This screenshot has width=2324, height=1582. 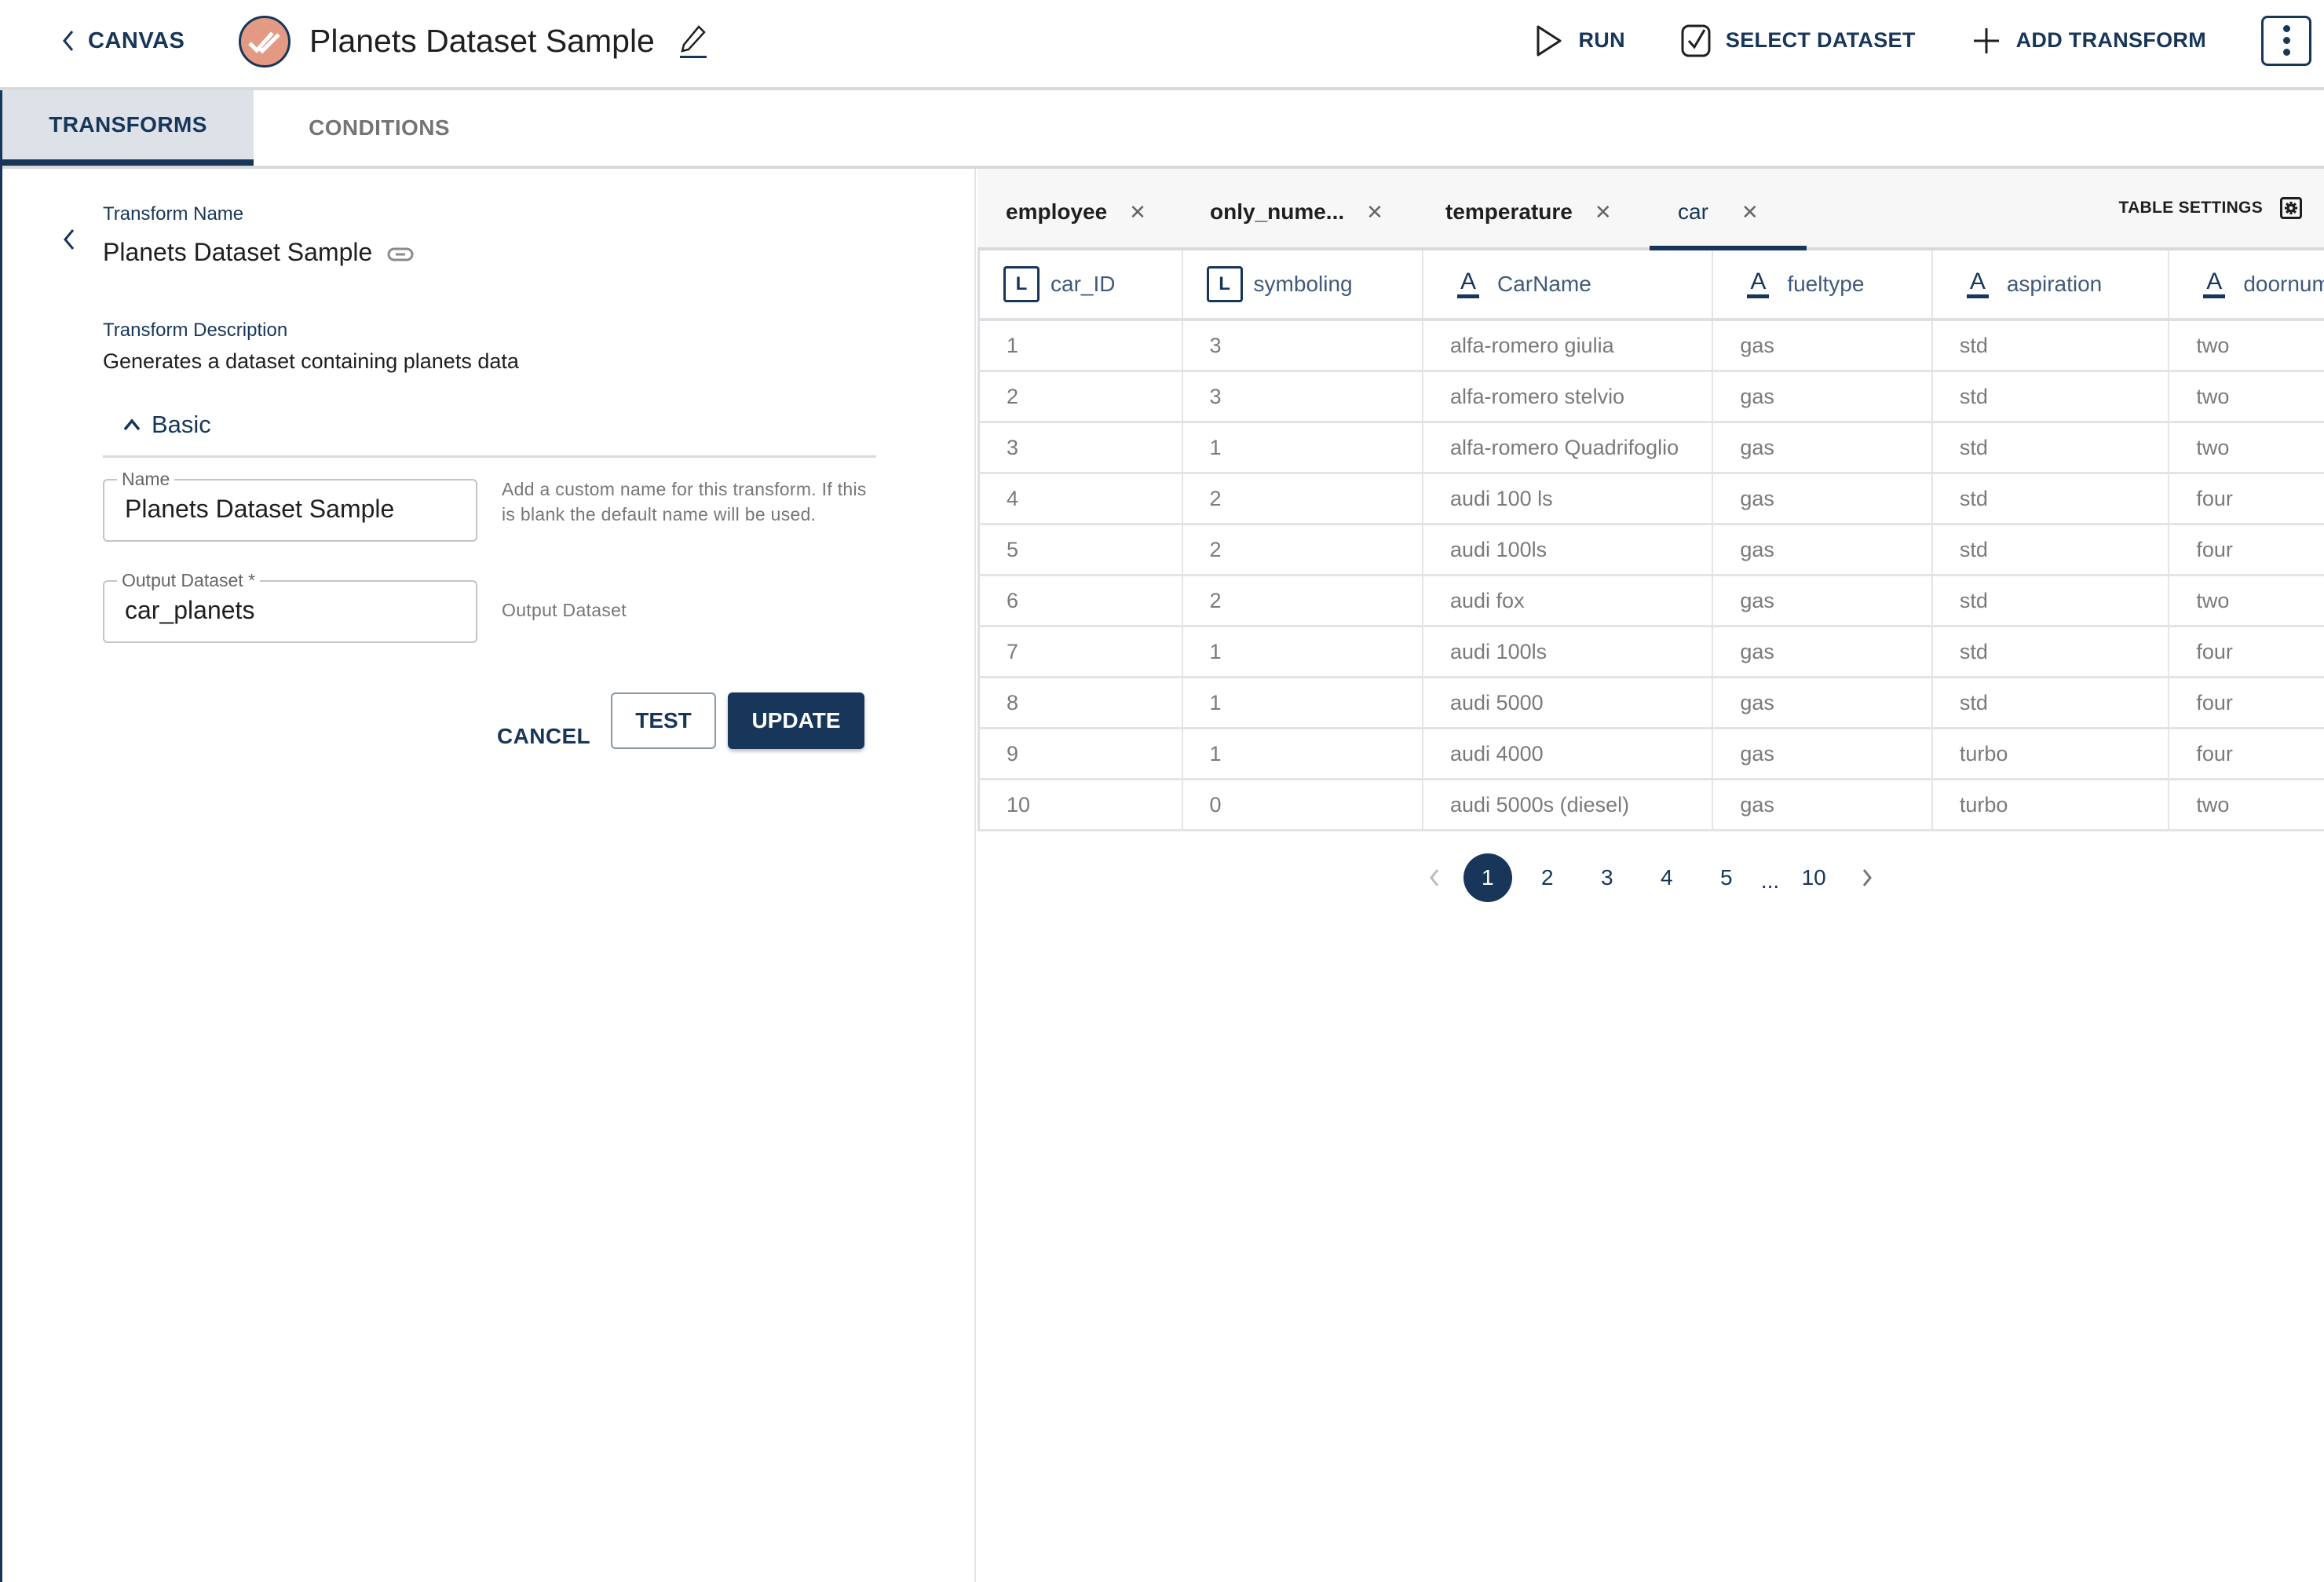 I want to click on transform-description-label: Transform Description, so click(x=195, y=330).